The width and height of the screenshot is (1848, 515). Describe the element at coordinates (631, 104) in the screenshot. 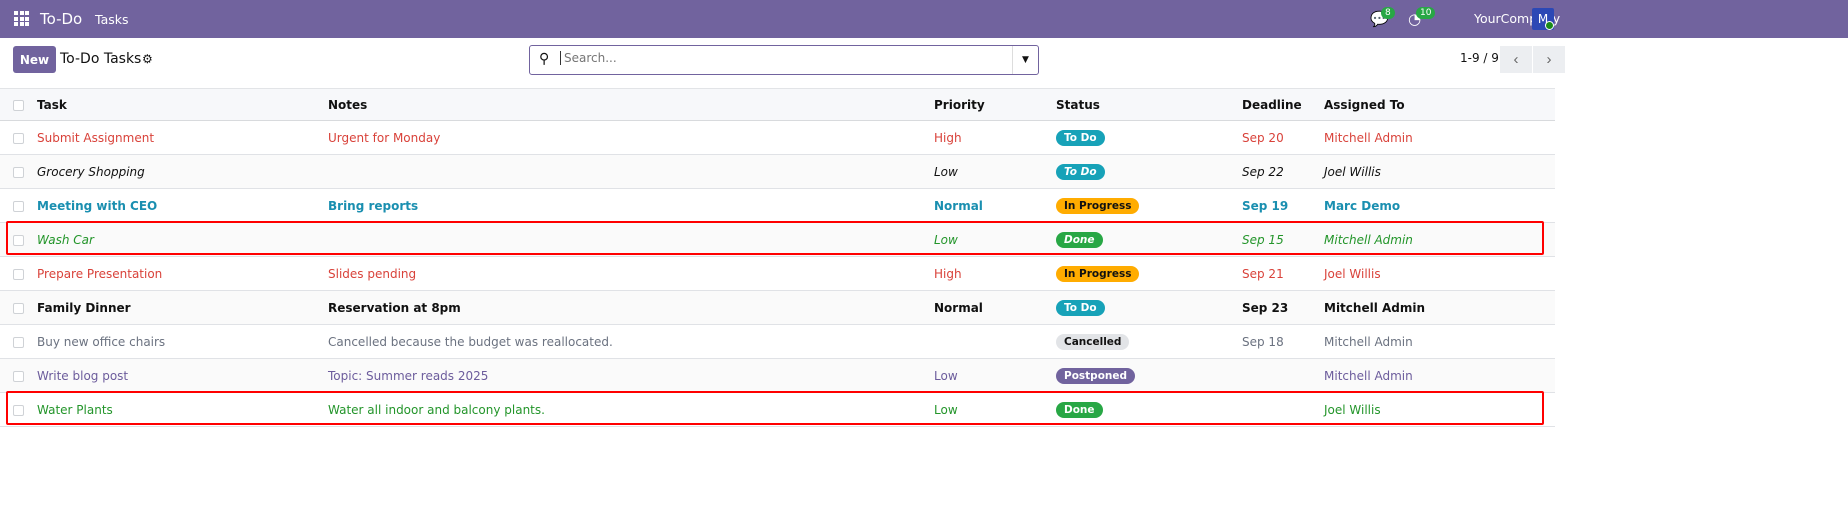

I see `column-notes: Notes` at that location.